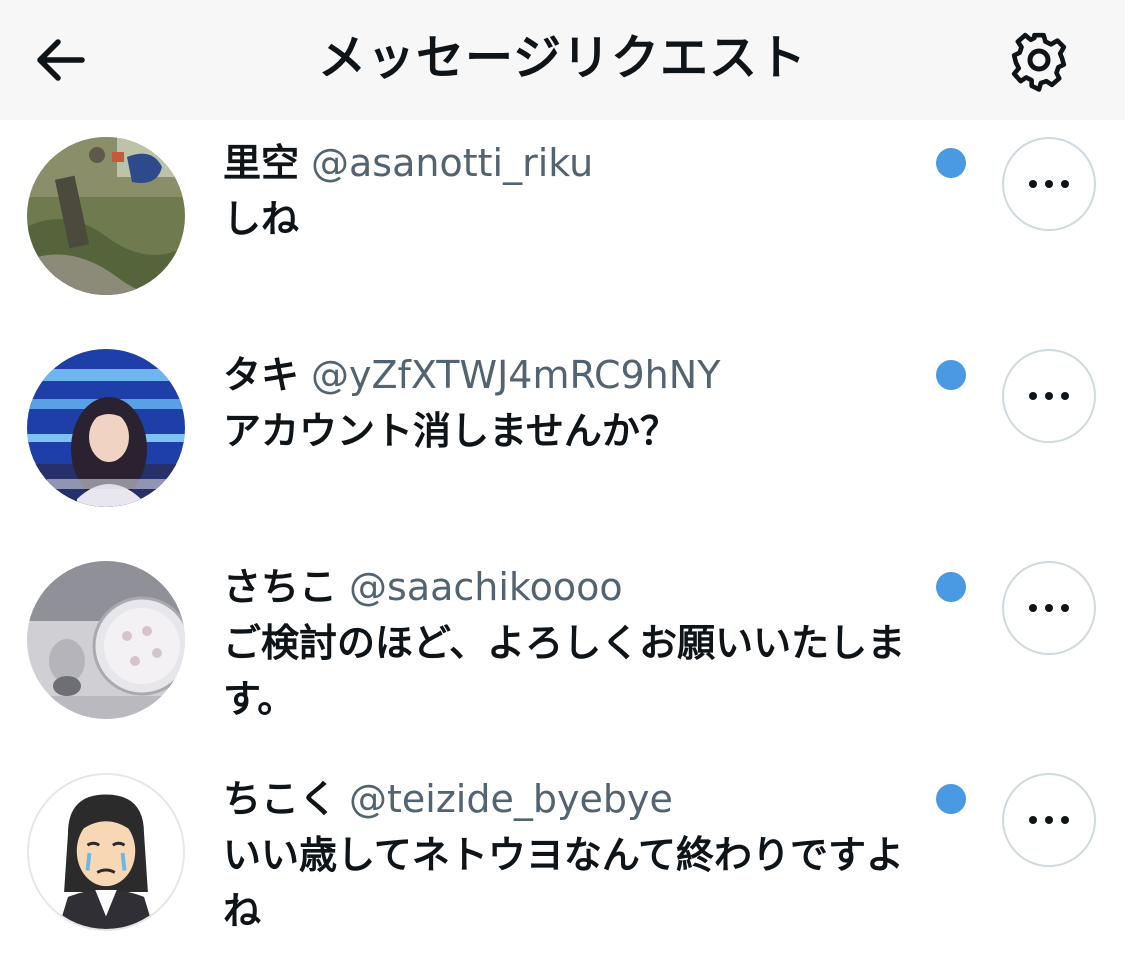 This screenshot has width=1125, height=964. What do you see at coordinates (486, 587) in the screenshot?
I see `sender-handle: @saachikoooo` at bounding box center [486, 587].